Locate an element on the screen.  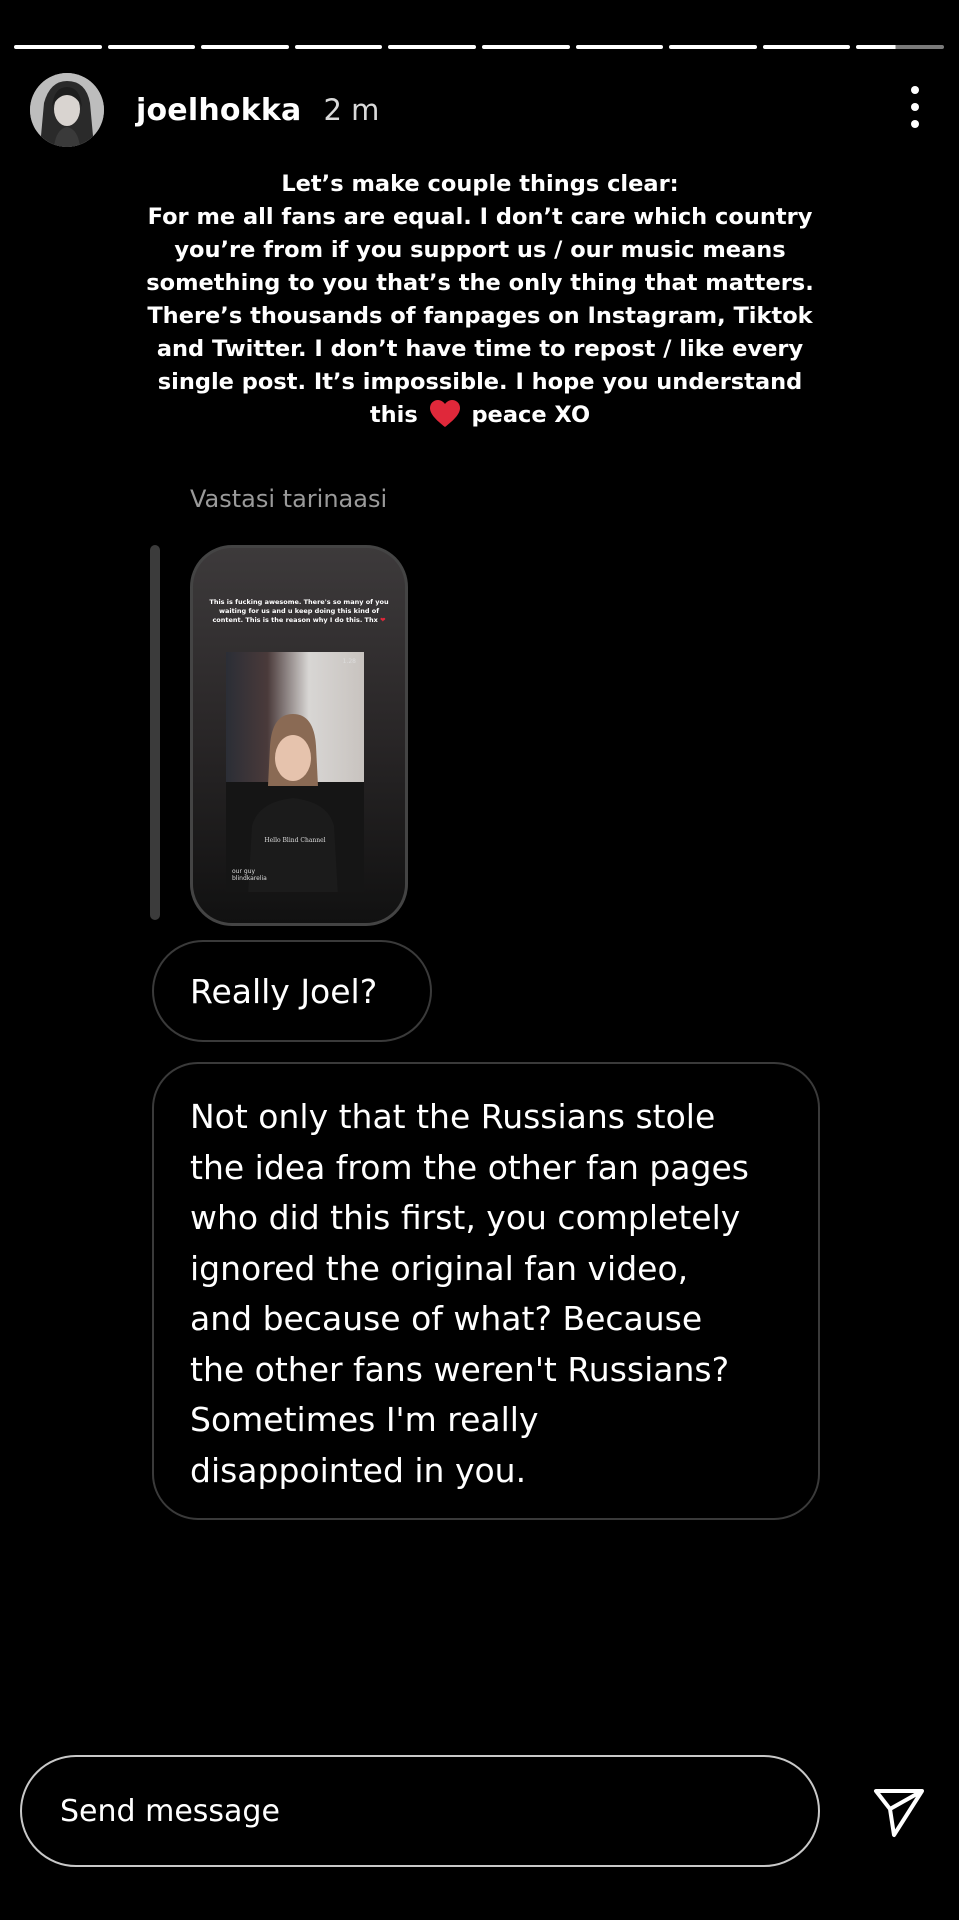
message-line: Sometimes I'm really is located at coordinates (364, 1419).